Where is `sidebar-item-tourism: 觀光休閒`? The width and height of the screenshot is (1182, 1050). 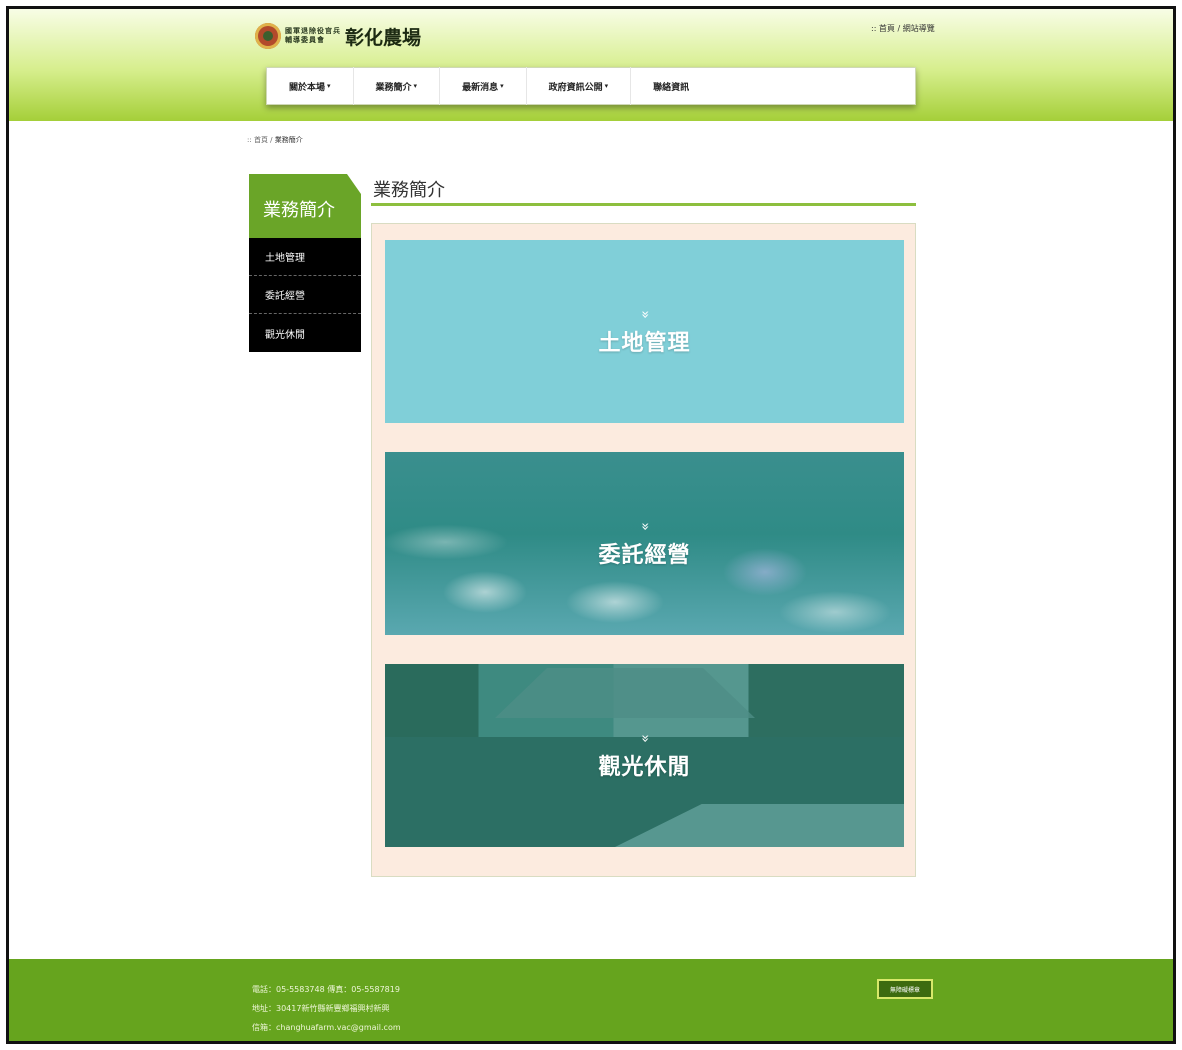 sidebar-item-tourism: 觀光休閒 is located at coordinates (305, 333).